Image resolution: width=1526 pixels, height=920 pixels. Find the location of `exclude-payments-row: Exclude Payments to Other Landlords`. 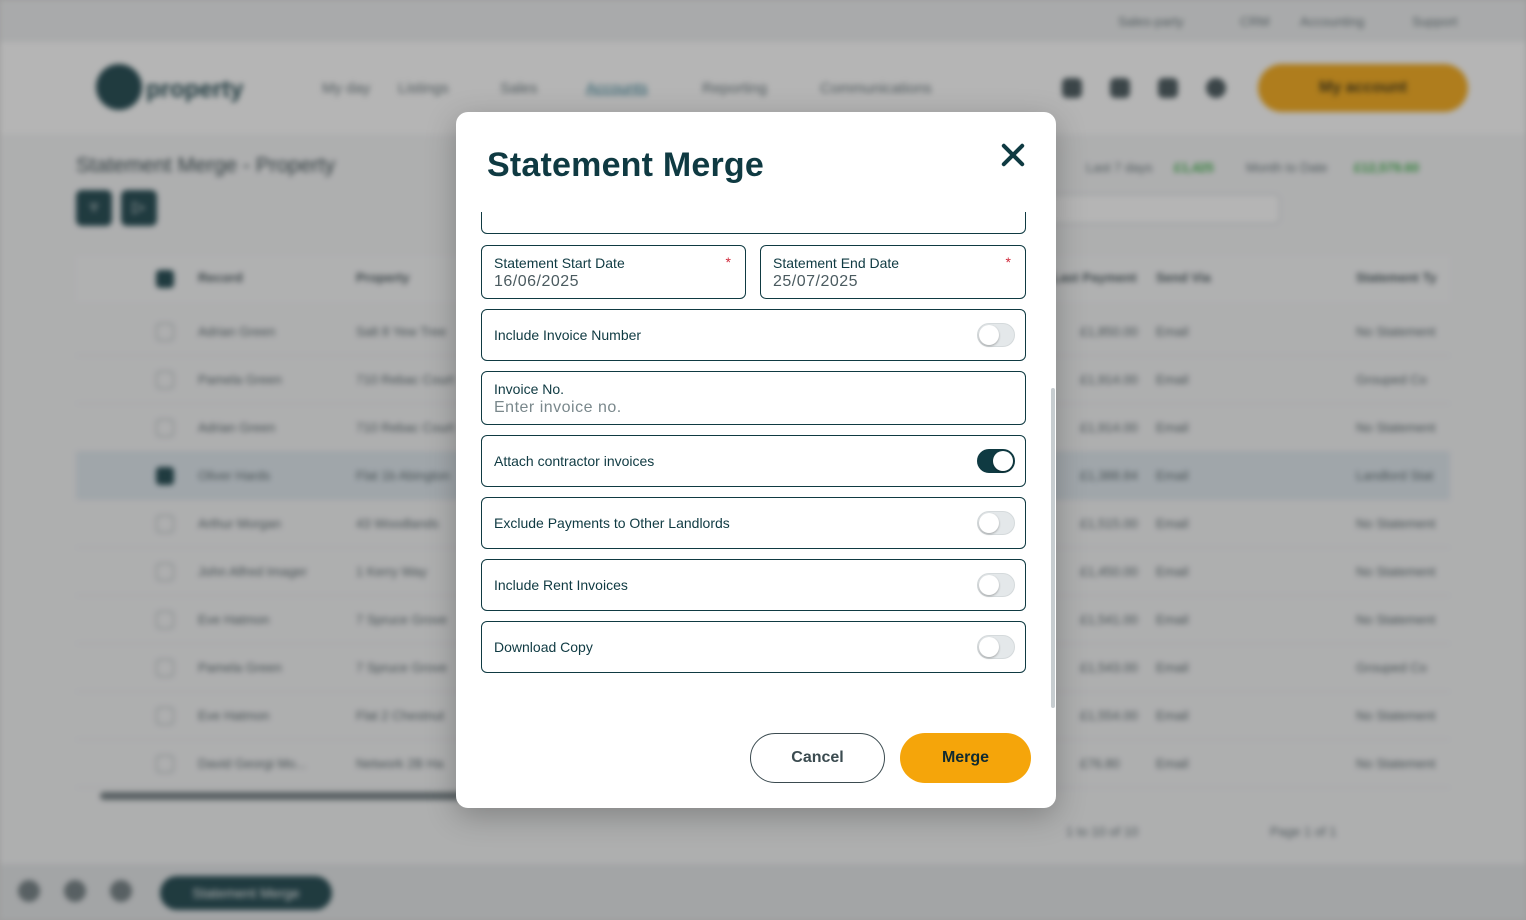

exclude-payments-row: Exclude Payments to Other Landlords is located at coordinates (753, 523).